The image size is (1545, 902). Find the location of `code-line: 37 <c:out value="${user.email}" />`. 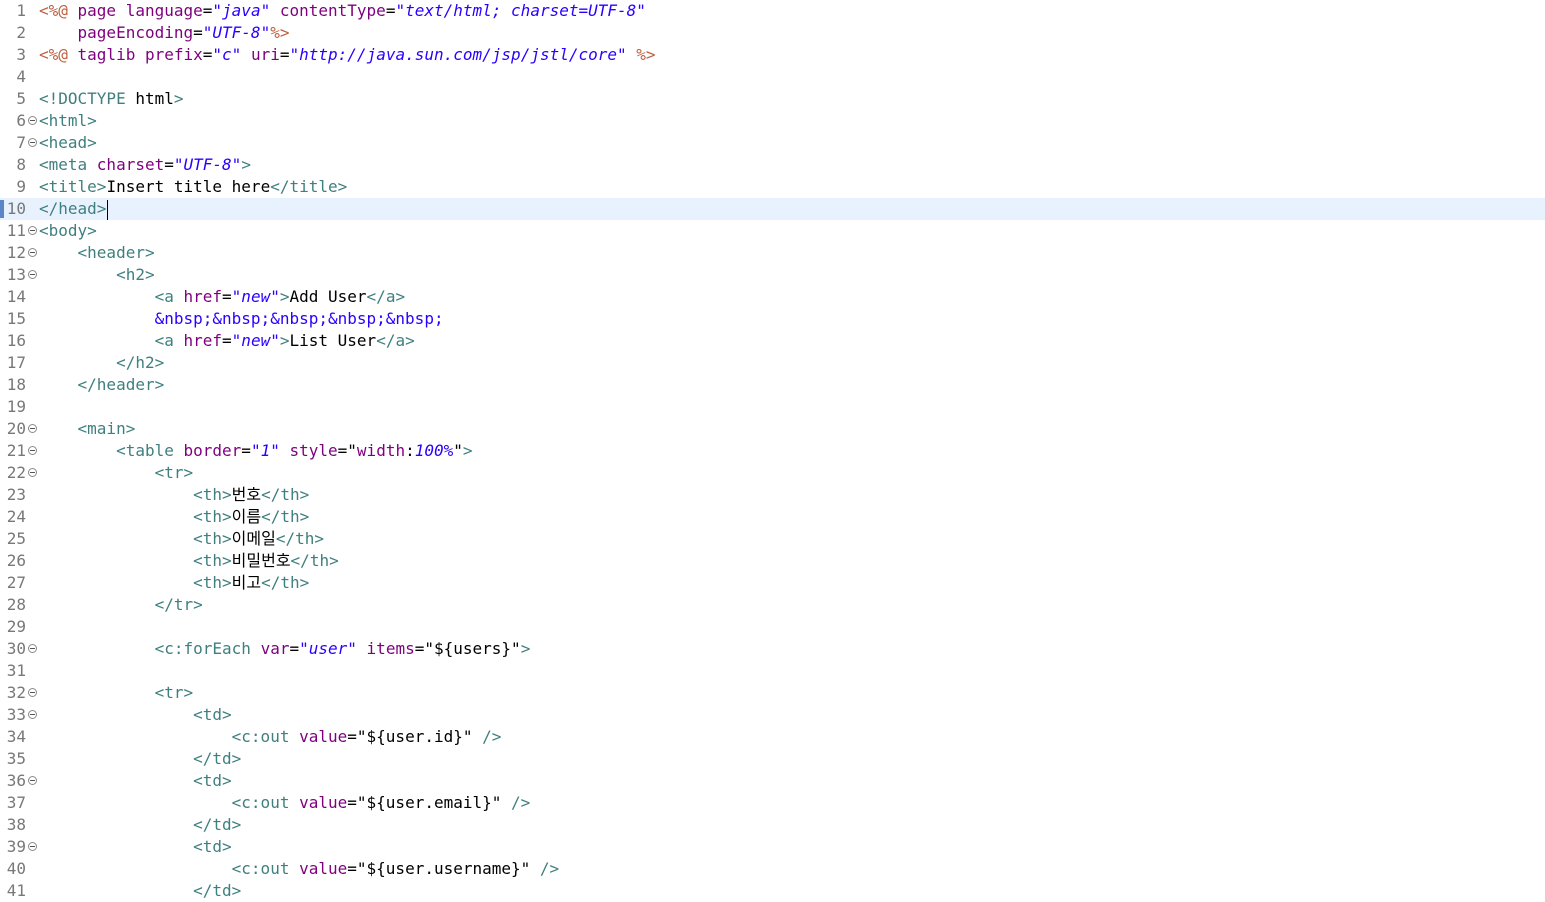

code-line: 37 <c:out value="${user.email}" /> is located at coordinates (772, 803).